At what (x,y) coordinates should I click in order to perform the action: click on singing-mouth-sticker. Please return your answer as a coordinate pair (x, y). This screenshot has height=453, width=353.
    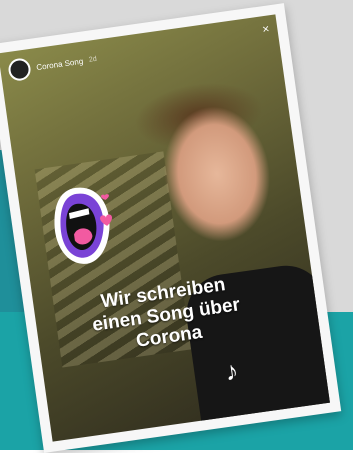
    Looking at the image, I should click on (83, 225).